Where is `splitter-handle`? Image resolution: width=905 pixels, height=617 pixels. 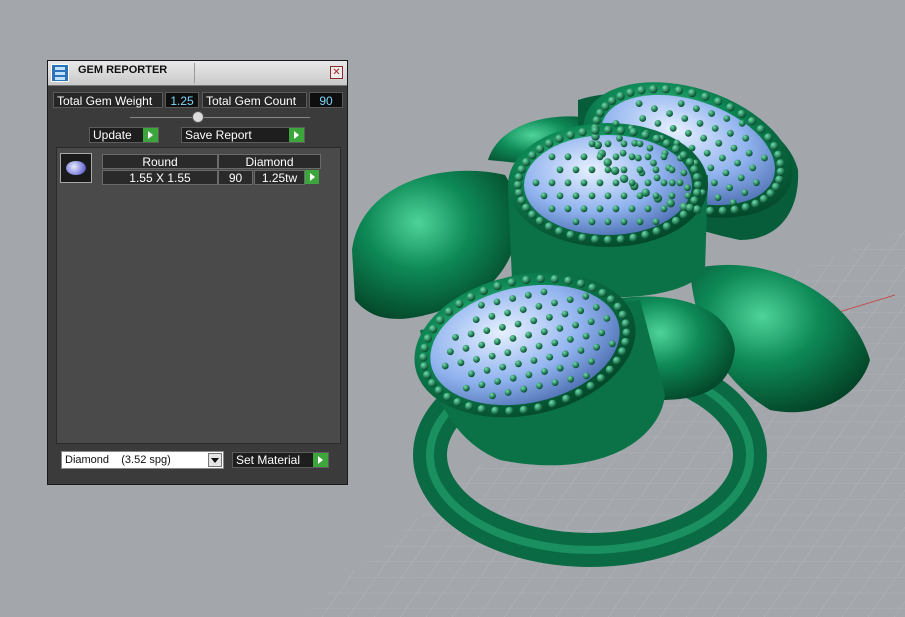 splitter-handle is located at coordinates (198, 117).